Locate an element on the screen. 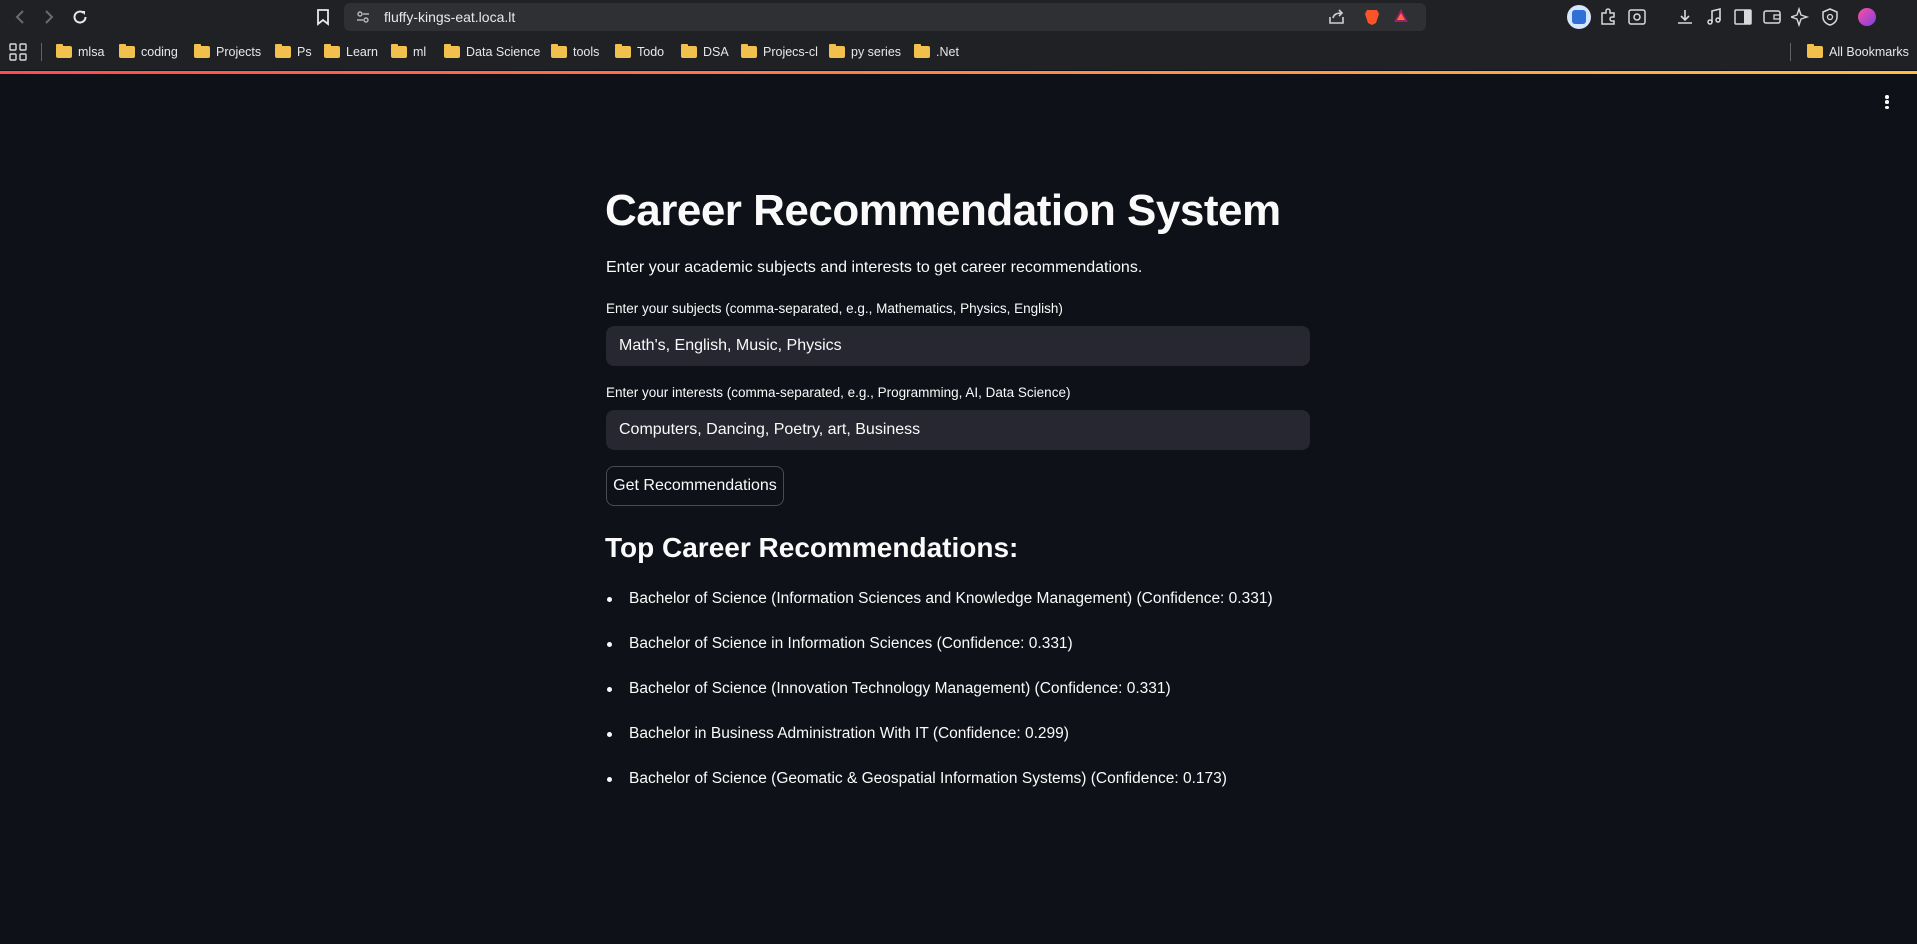  reload-button is located at coordinates (80, 17).